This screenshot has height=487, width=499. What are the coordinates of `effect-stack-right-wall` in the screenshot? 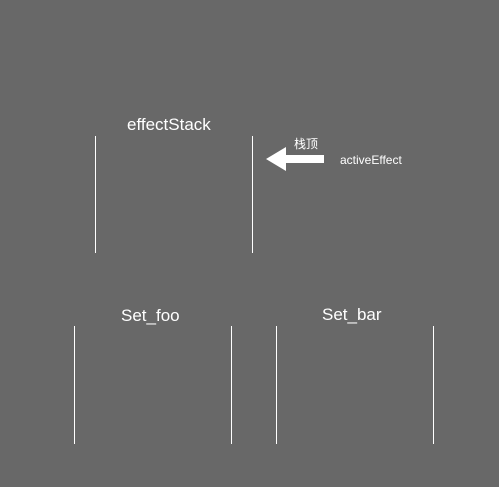 It's located at (252, 194).